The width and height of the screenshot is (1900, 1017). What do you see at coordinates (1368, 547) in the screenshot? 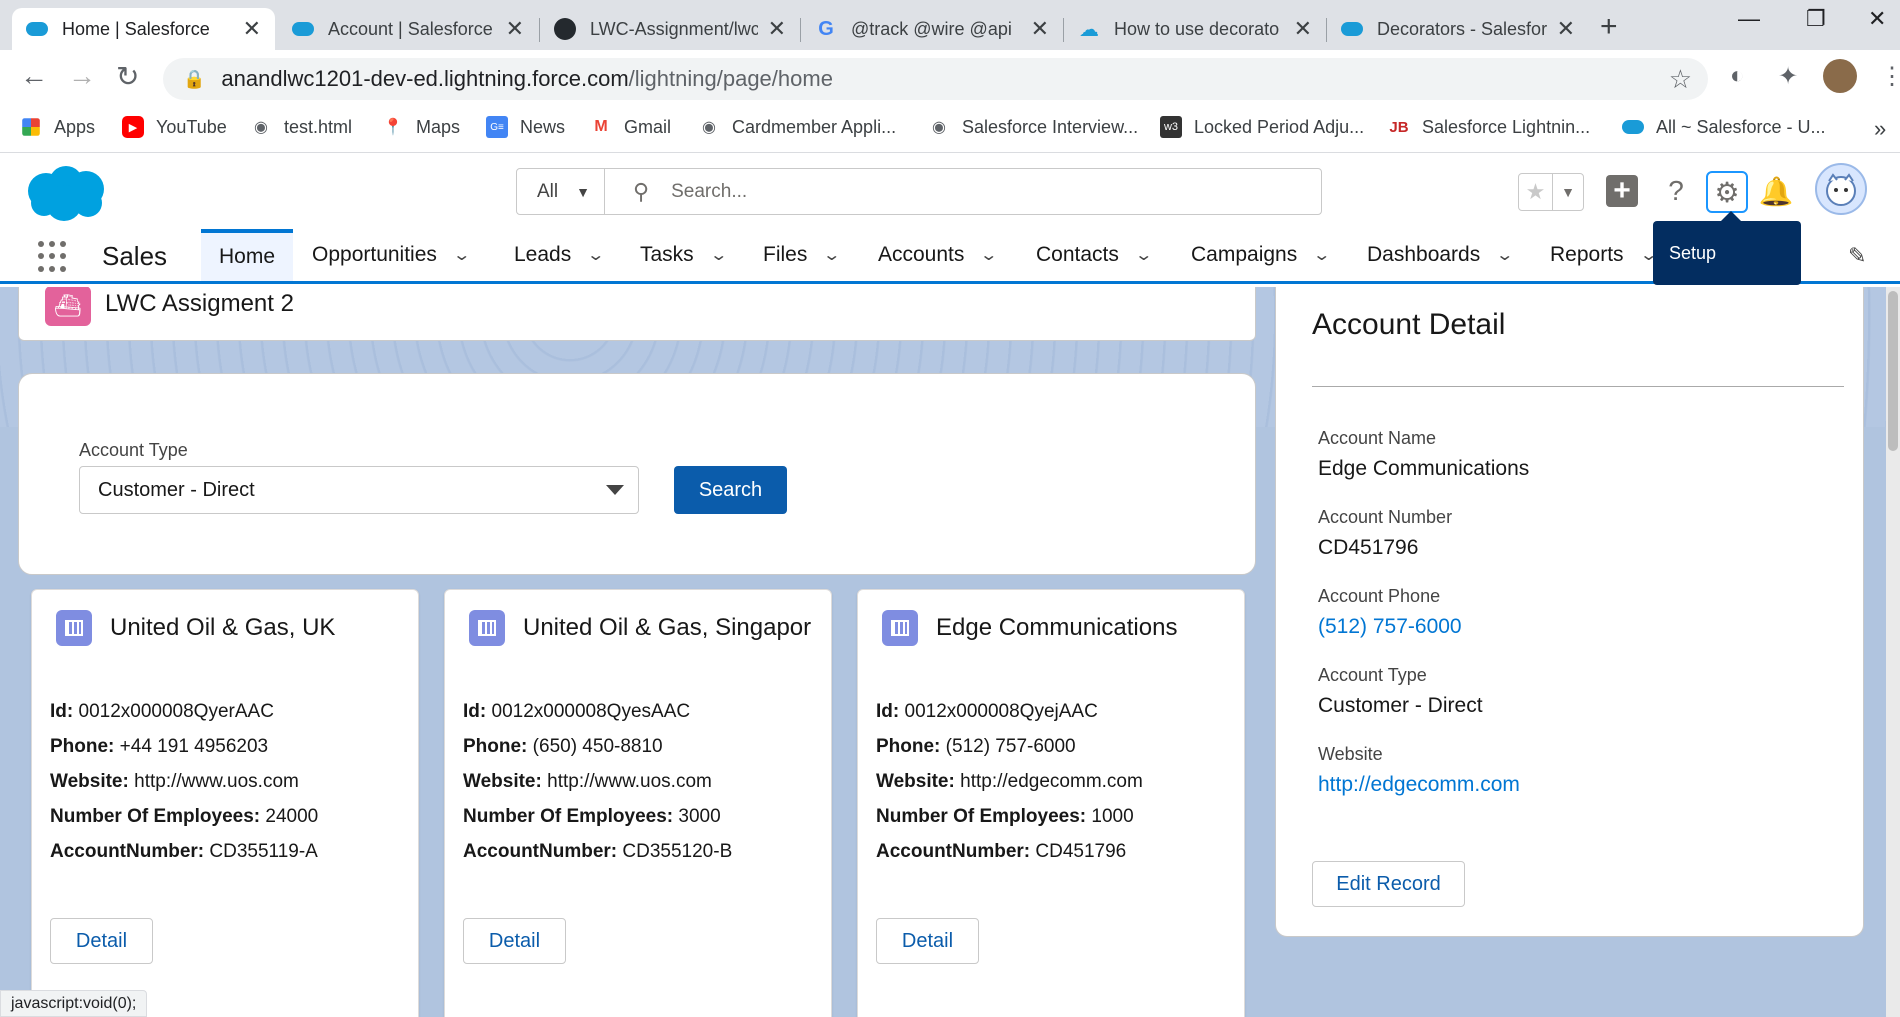
I see `detail-field-value: CD451796` at bounding box center [1368, 547].